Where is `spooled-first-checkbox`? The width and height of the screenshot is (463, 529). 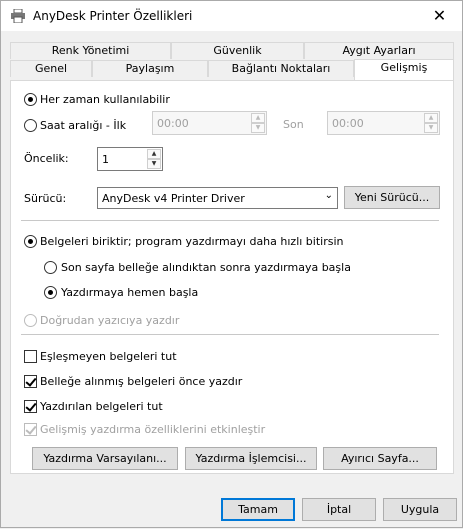 spooled-first-checkbox is located at coordinates (30, 381).